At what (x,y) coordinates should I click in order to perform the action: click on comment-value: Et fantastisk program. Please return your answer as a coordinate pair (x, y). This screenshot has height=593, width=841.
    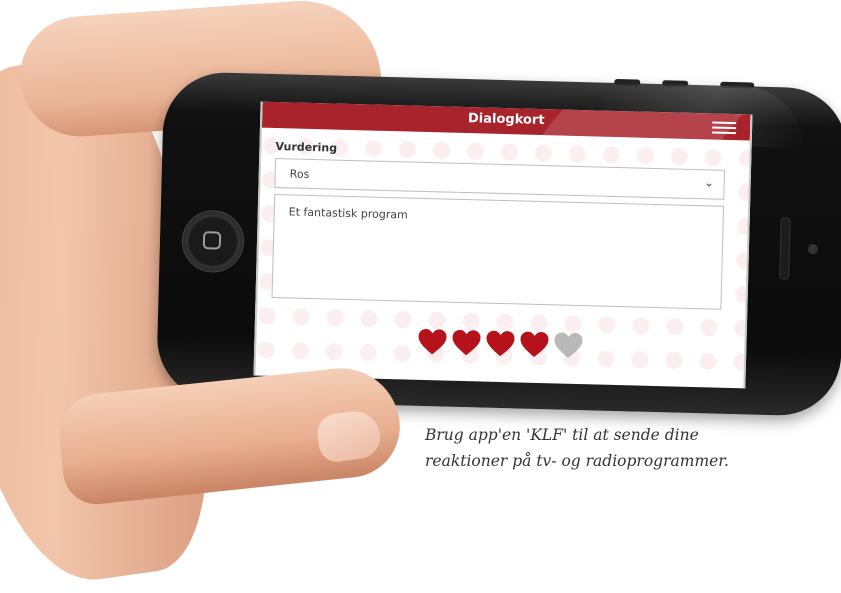
    Looking at the image, I should click on (348, 213).